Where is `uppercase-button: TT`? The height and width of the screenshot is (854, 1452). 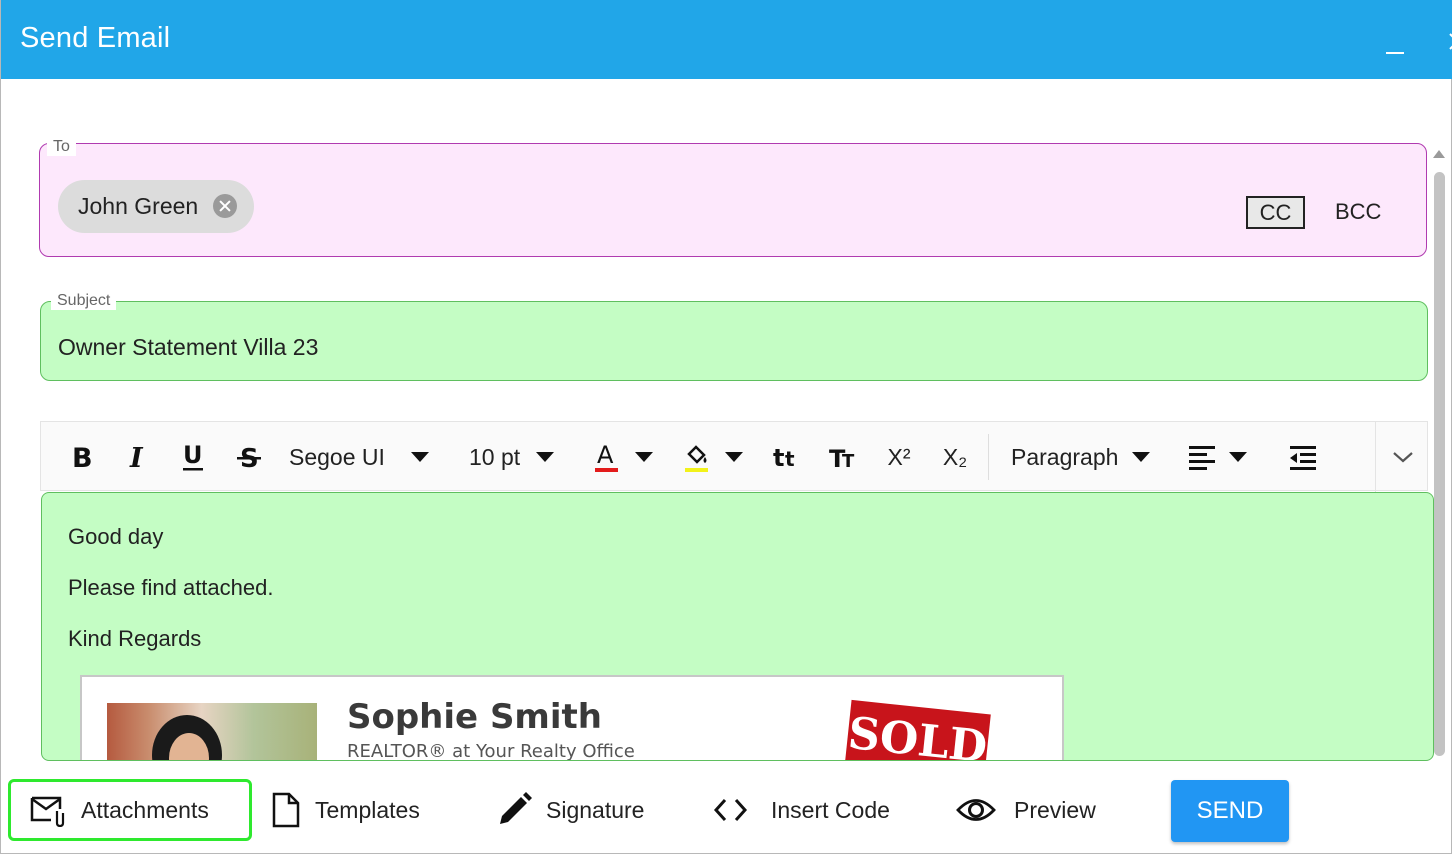
uppercase-button: TT is located at coordinates (843, 457).